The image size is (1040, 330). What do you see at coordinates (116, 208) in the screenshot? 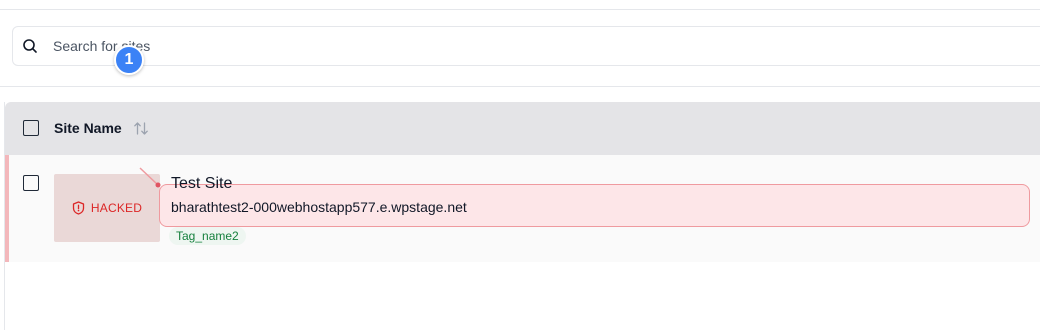
I see `hacked-label: HACKED` at bounding box center [116, 208].